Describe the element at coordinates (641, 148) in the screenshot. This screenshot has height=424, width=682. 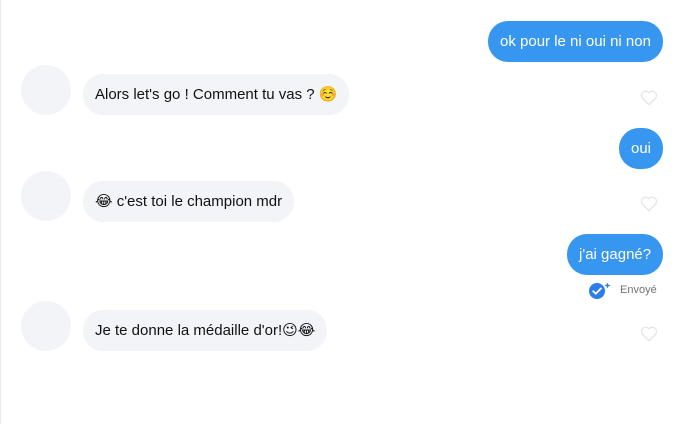
I see `outgoing-message: oui` at that location.